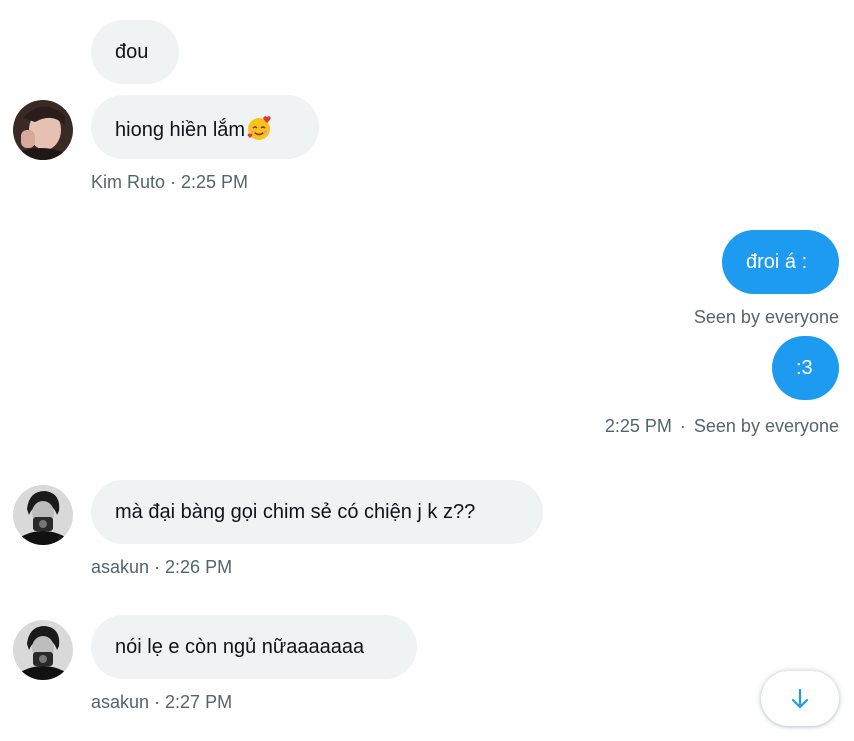 This screenshot has width=854, height=741. Describe the element at coordinates (170, 182) in the screenshot. I see `message-meta: Kim Ruto · 2:25 PM` at that location.